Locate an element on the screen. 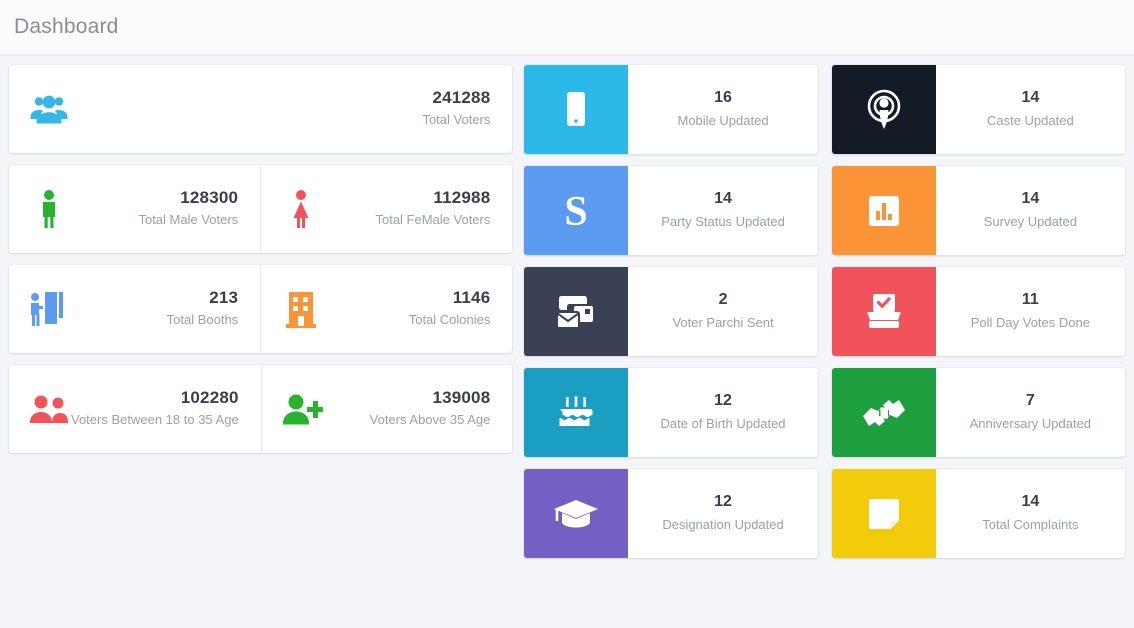 This screenshot has width=1134, height=628. stat-value: 102280 is located at coordinates (209, 398).